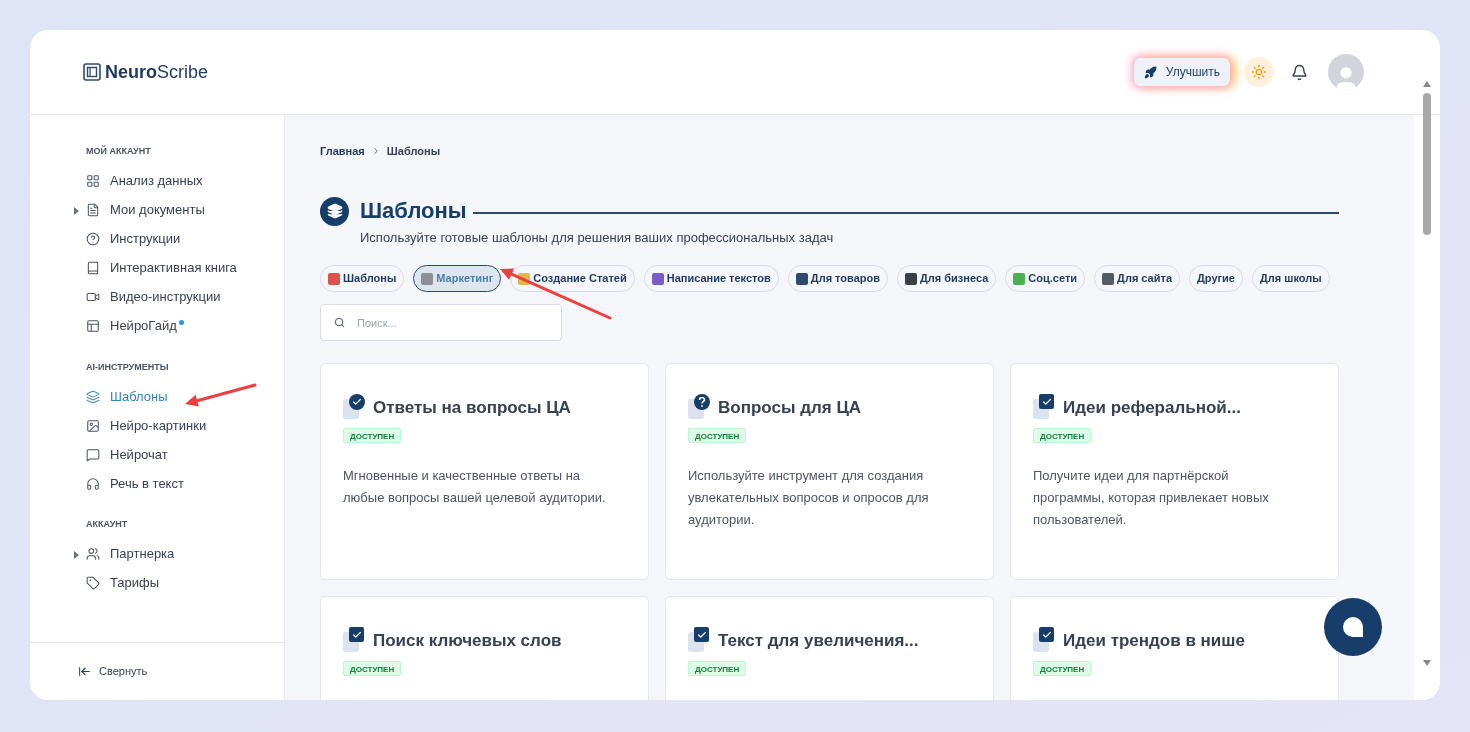 This screenshot has width=1470, height=732. I want to click on theme-toggle, so click(1259, 72).